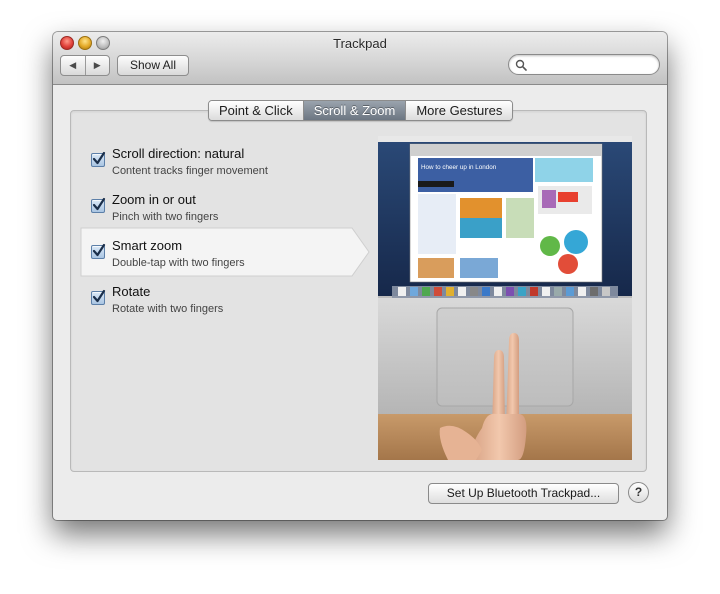  What do you see at coordinates (360, 58) in the screenshot?
I see `titlebar: Trackpad ◀ ▶ Show All` at bounding box center [360, 58].